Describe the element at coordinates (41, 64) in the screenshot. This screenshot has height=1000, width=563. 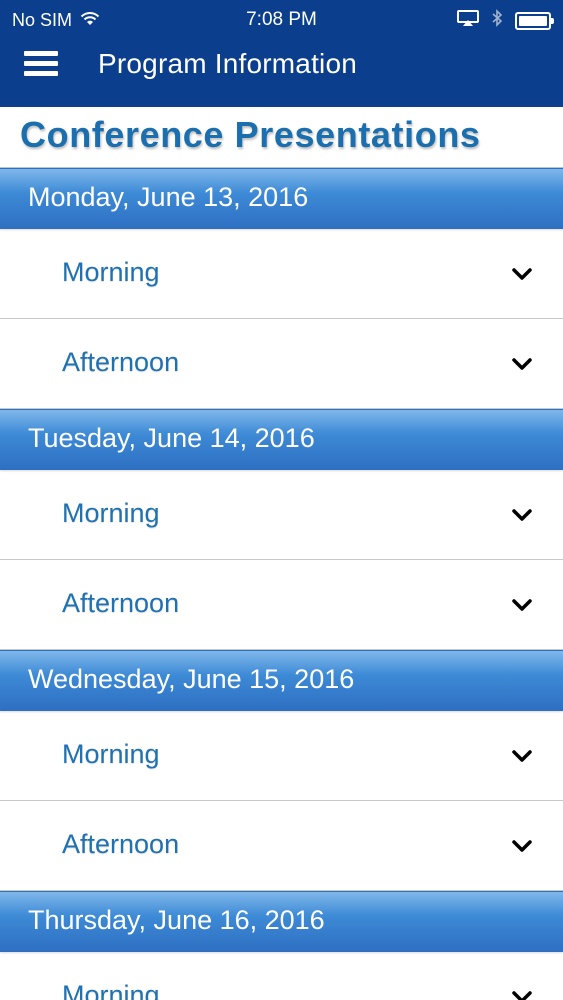
I see `hamburger-icon` at that location.